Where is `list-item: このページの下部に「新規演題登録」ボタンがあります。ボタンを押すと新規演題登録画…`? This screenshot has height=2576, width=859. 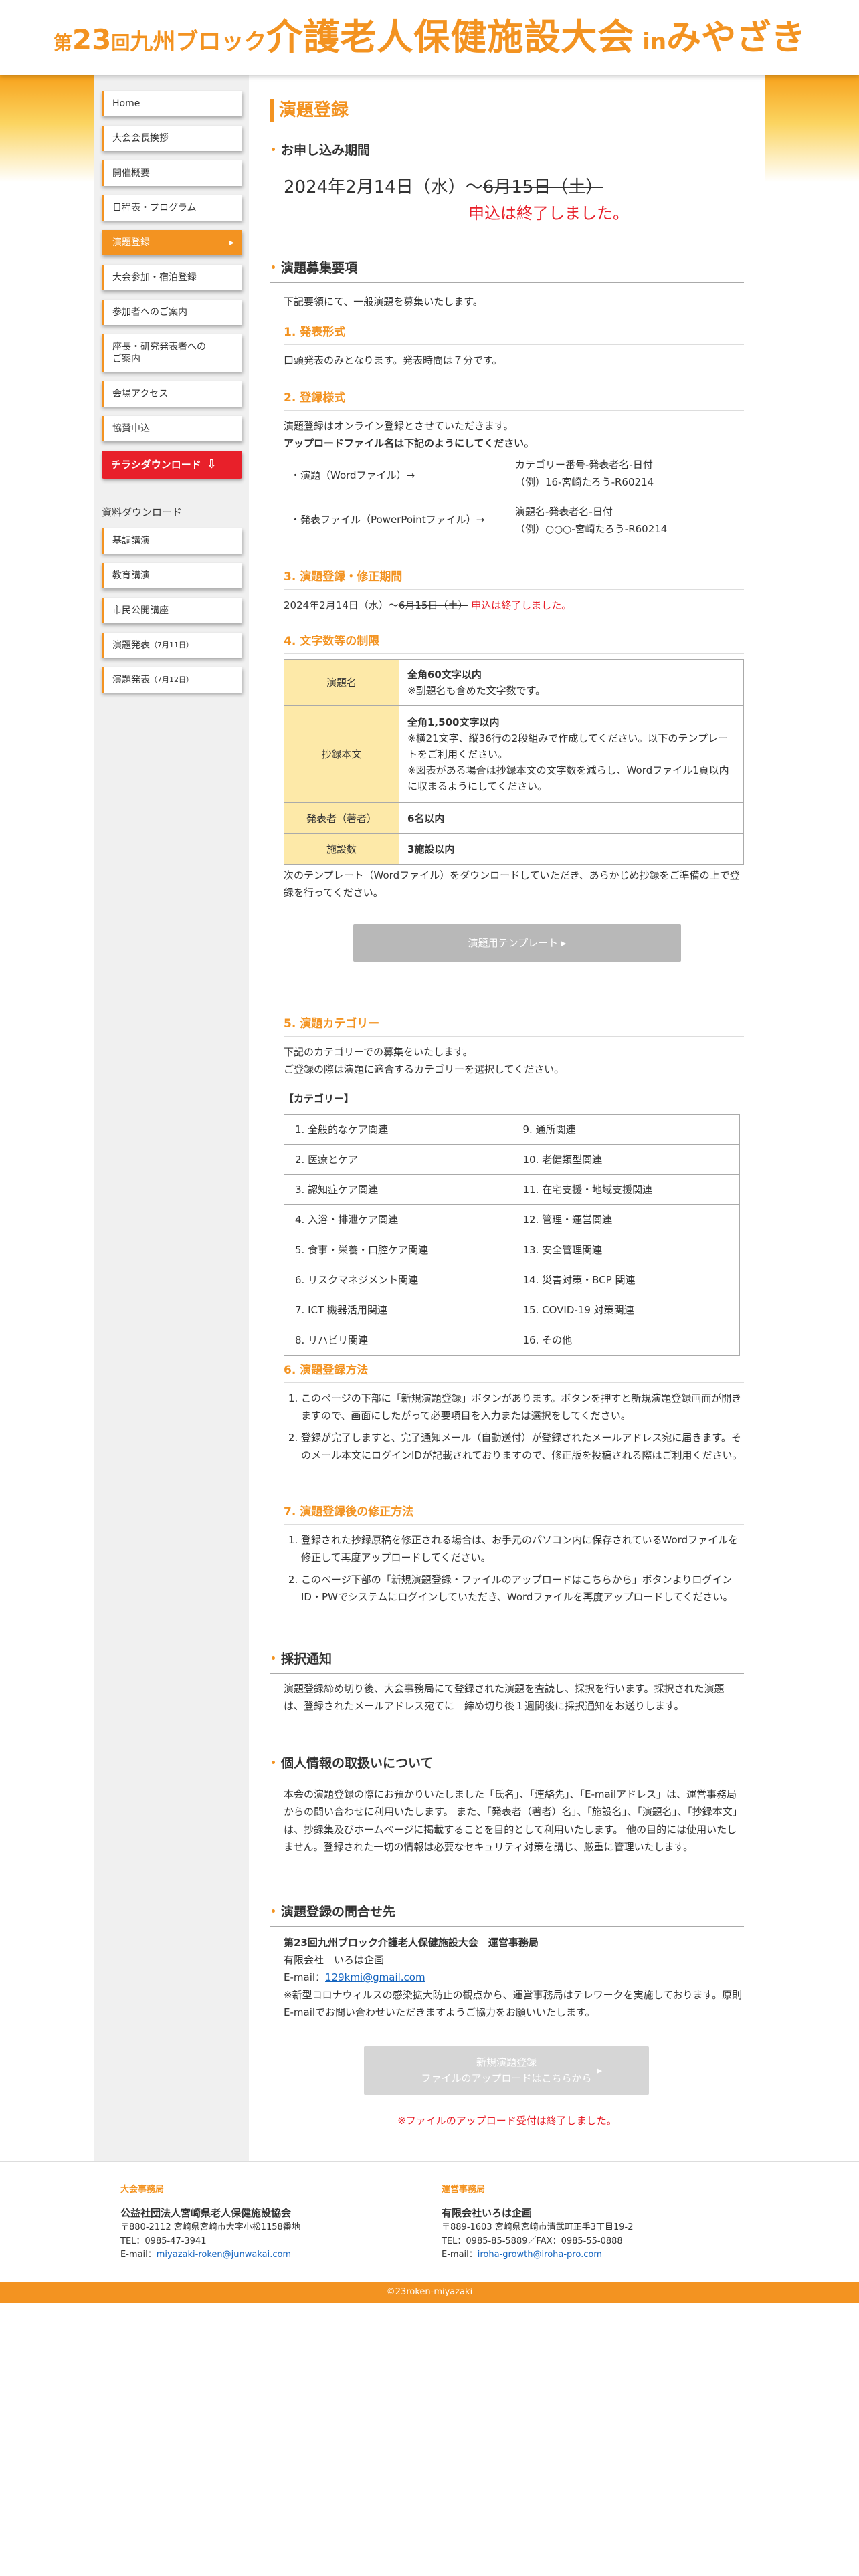 list-item: このページの下部に「新規演題登録」ボタンがあります。ボタンを押すと新規演題登録画… is located at coordinates (522, 1408).